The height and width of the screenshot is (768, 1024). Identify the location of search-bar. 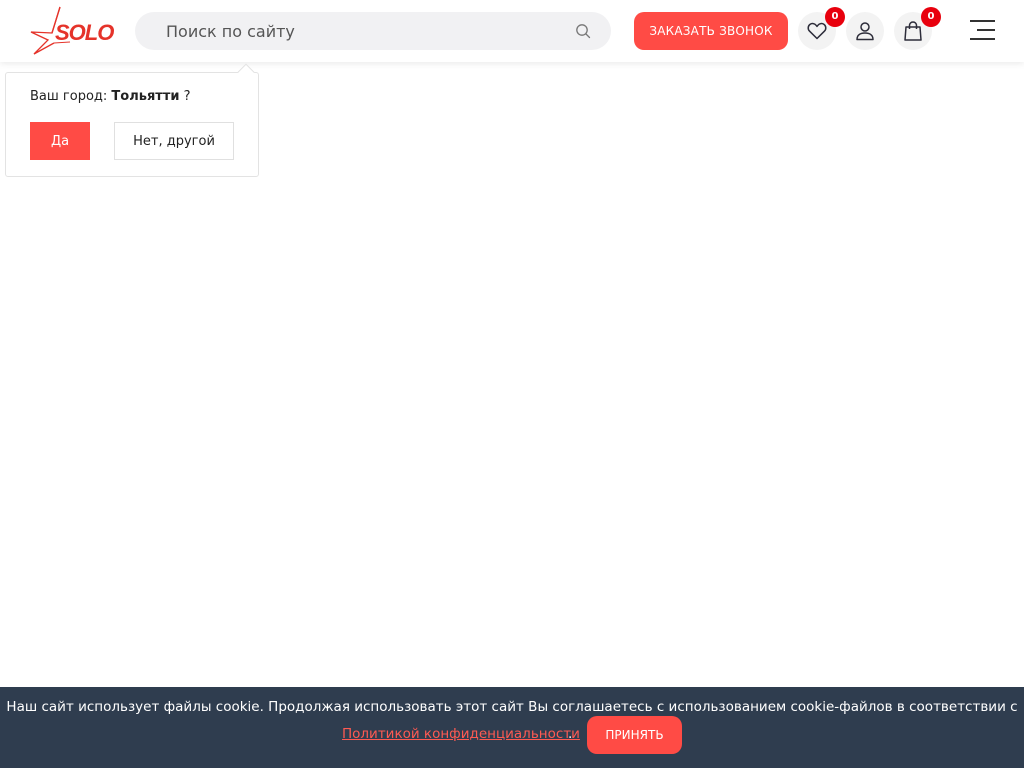
(373, 31).